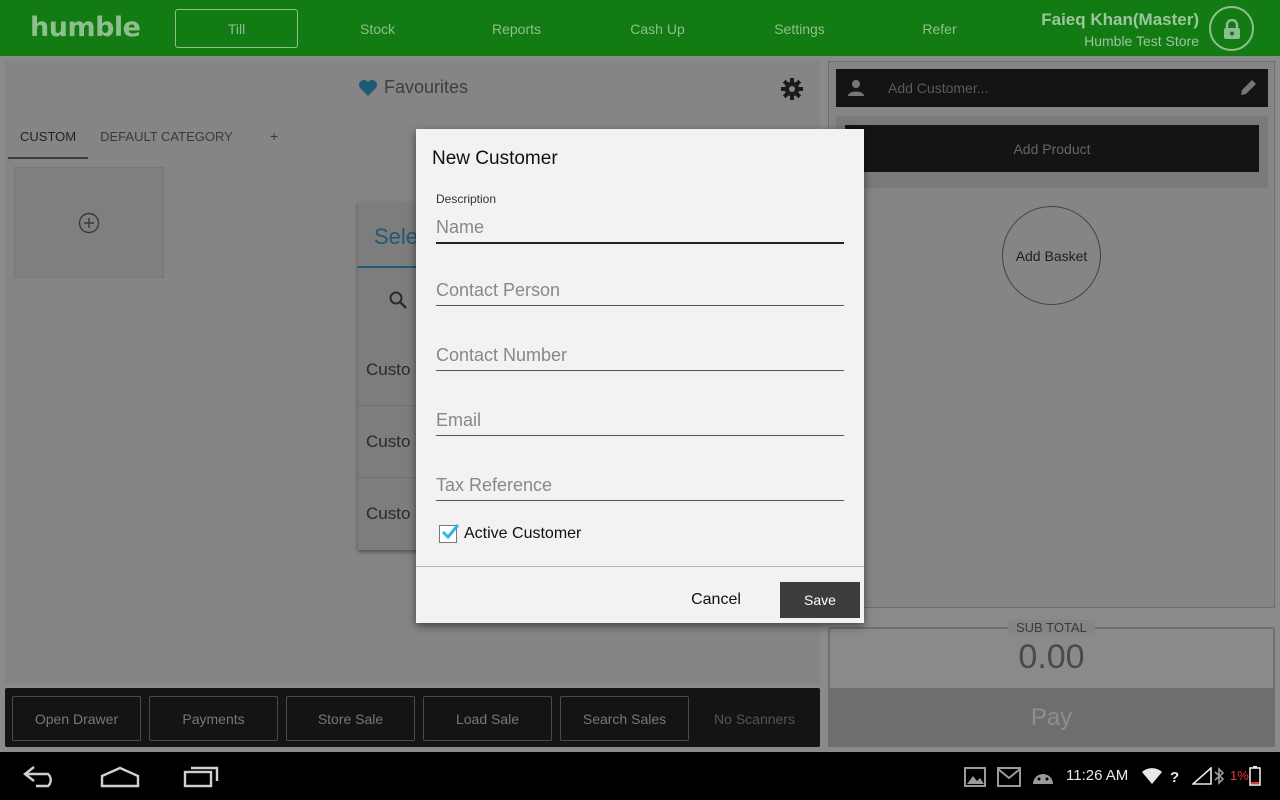 This screenshot has width=1280, height=800. What do you see at coordinates (640, 358) in the screenshot?
I see `contact-number-field: Contact Number` at bounding box center [640, 358].